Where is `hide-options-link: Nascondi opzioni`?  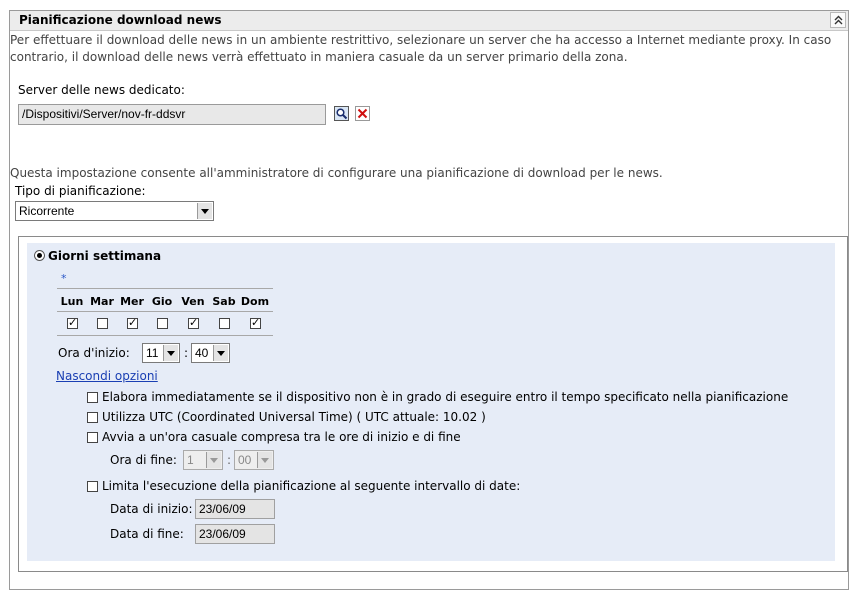
hide-options-link: Nascondi opzioni is located at coordinates (107, 376).